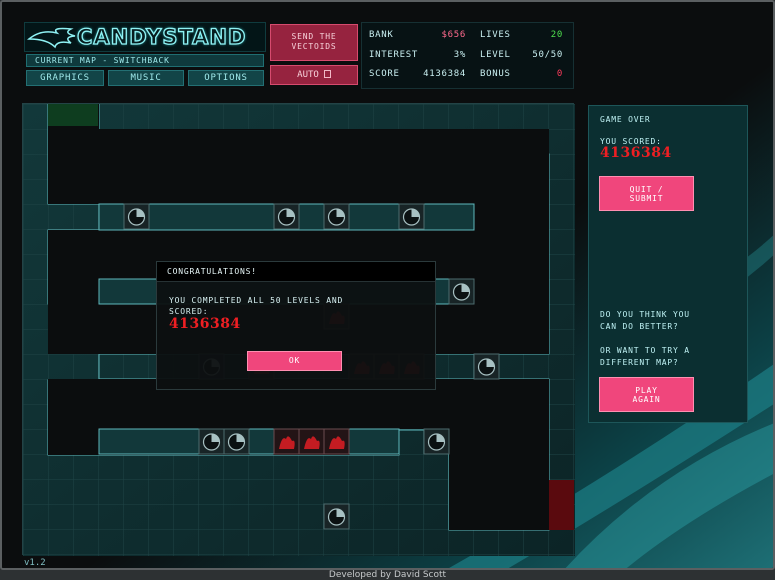 This screenshot has width=775, height=580. Describe the element at coordinates (35, 563) in the screenshot. I see `version-label: v1.2` at that location.